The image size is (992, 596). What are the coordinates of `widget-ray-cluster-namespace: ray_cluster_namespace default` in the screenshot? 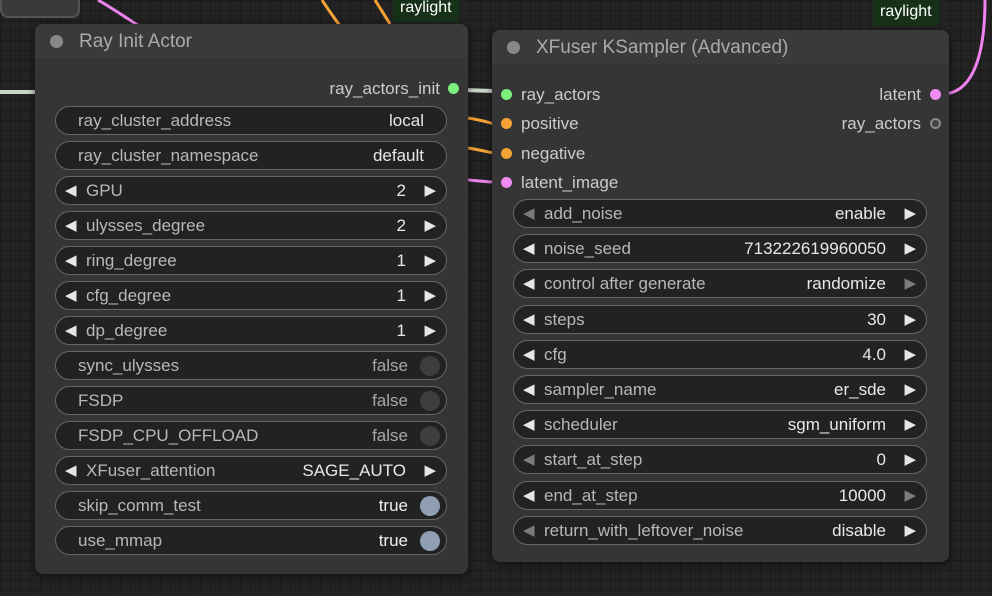 It's located at (251, 155).